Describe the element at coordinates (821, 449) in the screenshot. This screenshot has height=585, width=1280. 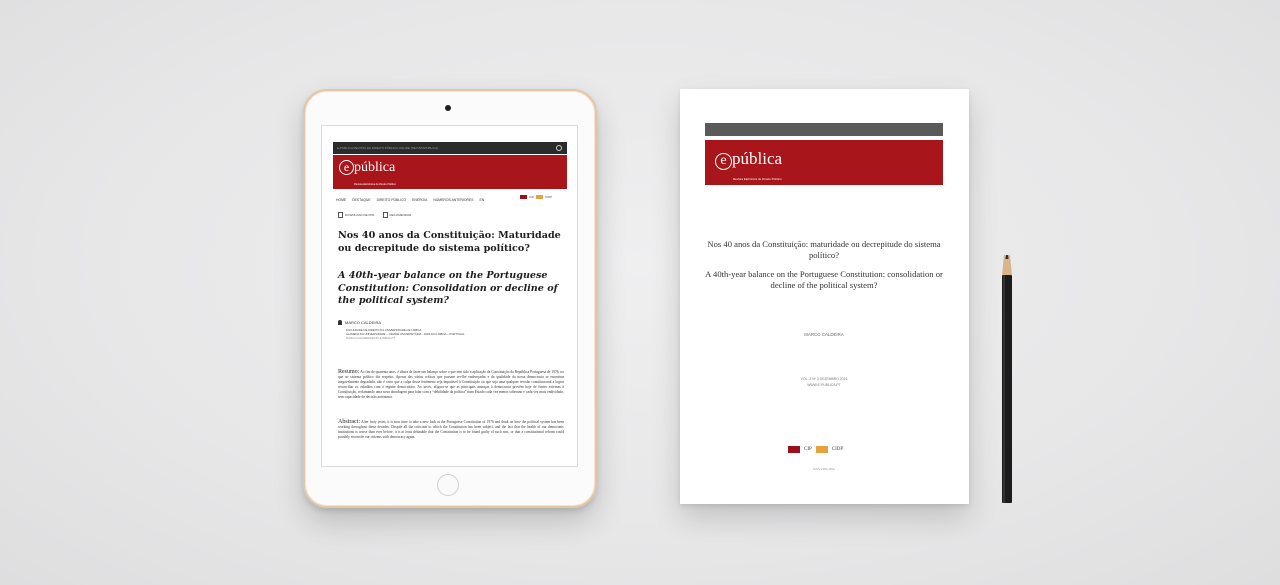
I see `paper-cidp-mark` at that location.